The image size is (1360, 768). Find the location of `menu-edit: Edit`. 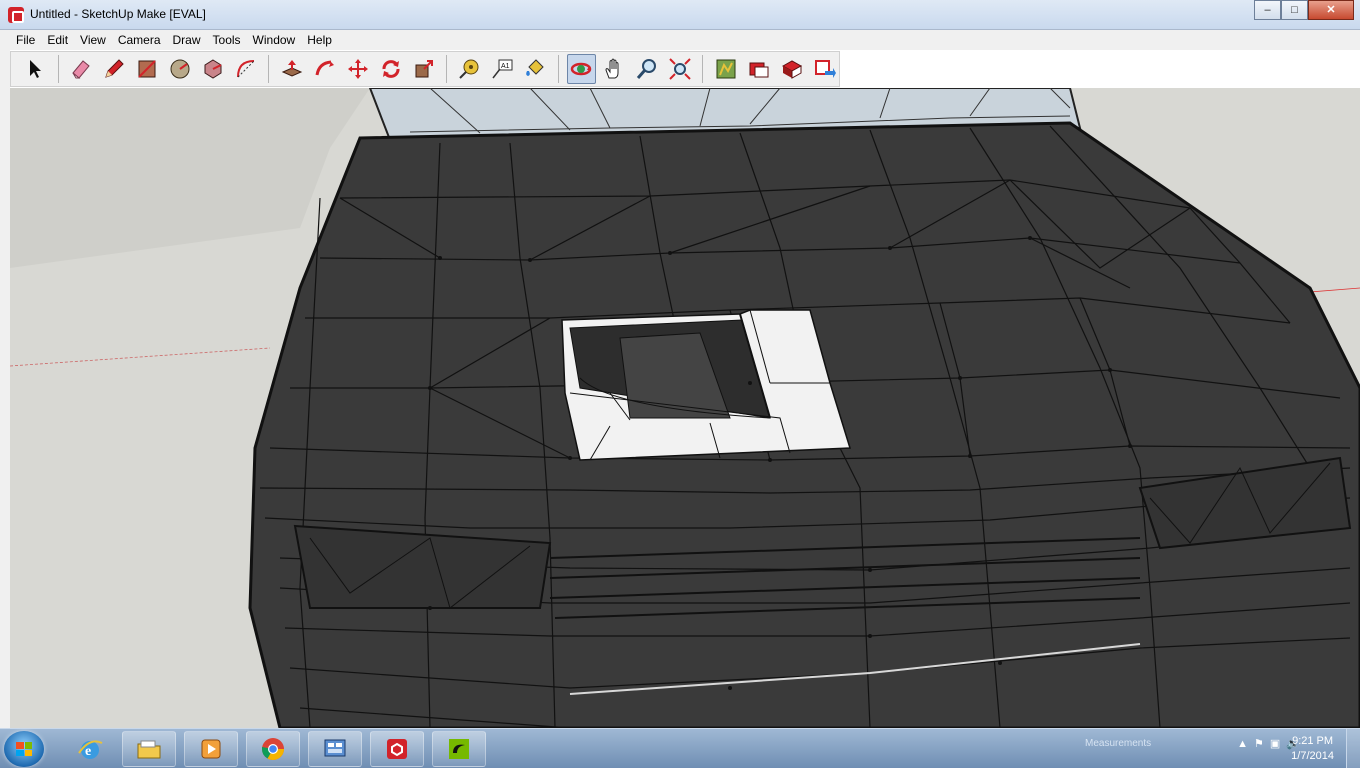

menu-edit: Edit is located at coordinates (57, 40).